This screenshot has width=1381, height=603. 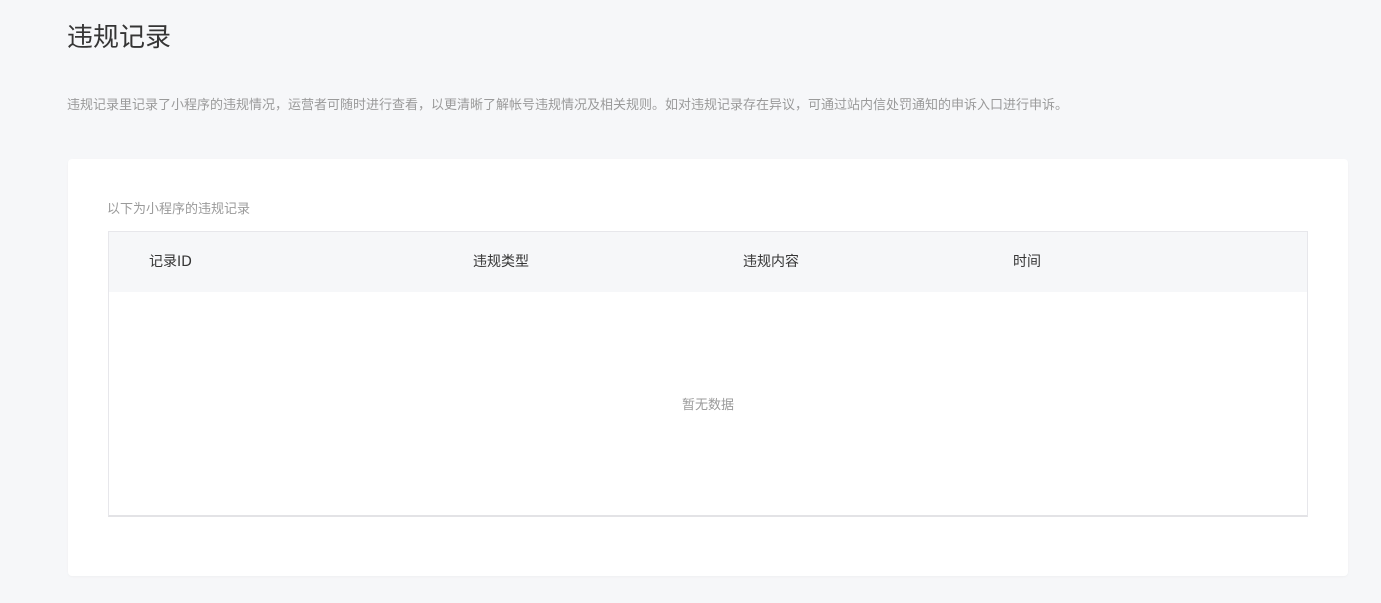 I want to click on empty-state-text: 暂无数据, so click(x=707, y=405).